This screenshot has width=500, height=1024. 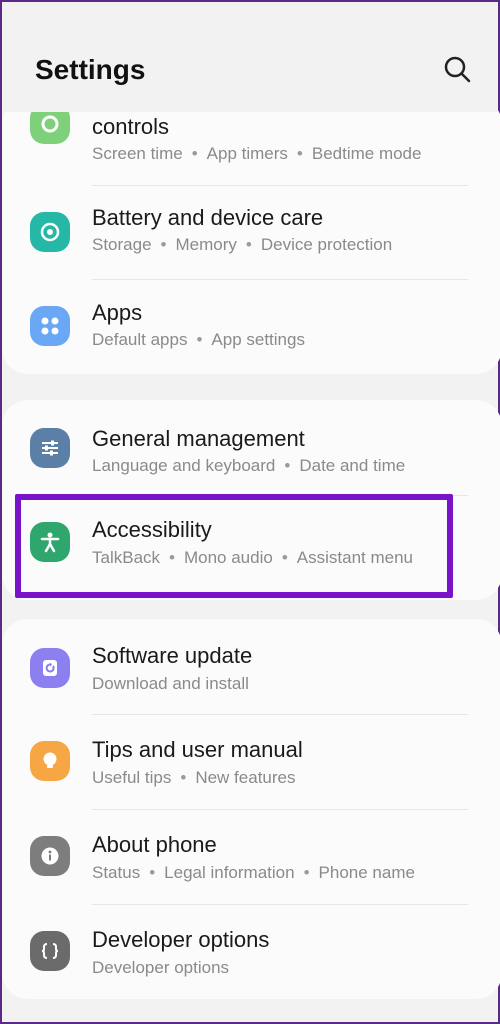 I want to click on apps-icon, so click(x=50, y=326).